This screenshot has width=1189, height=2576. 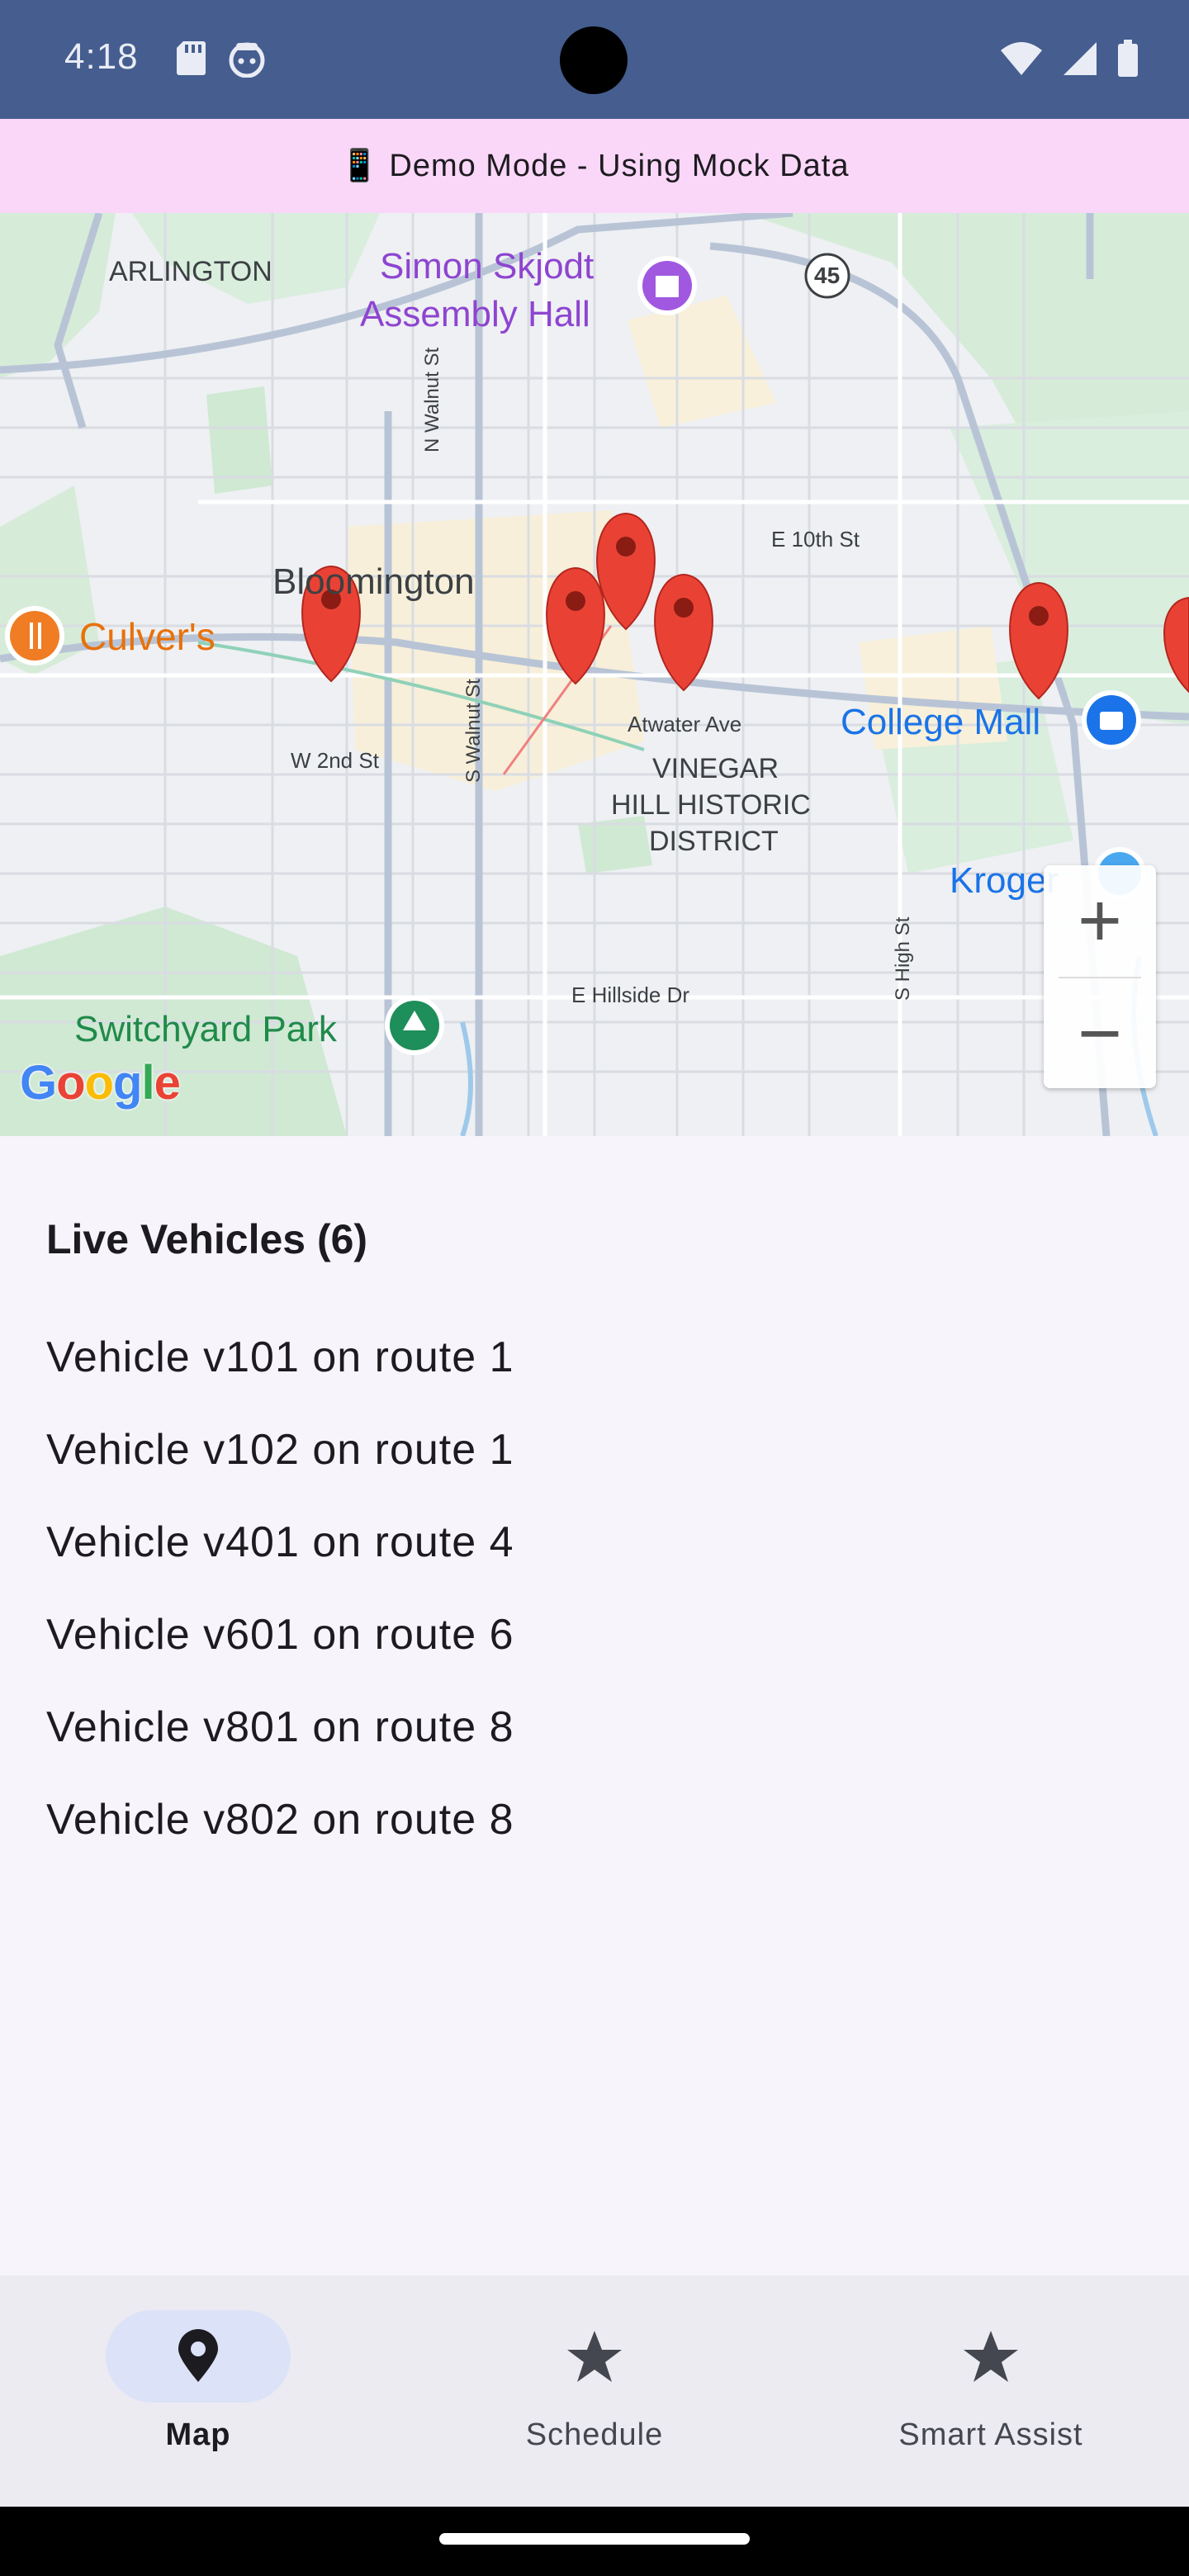 I want to click on nav-label-map: Map, so click(x=198, y=2434).